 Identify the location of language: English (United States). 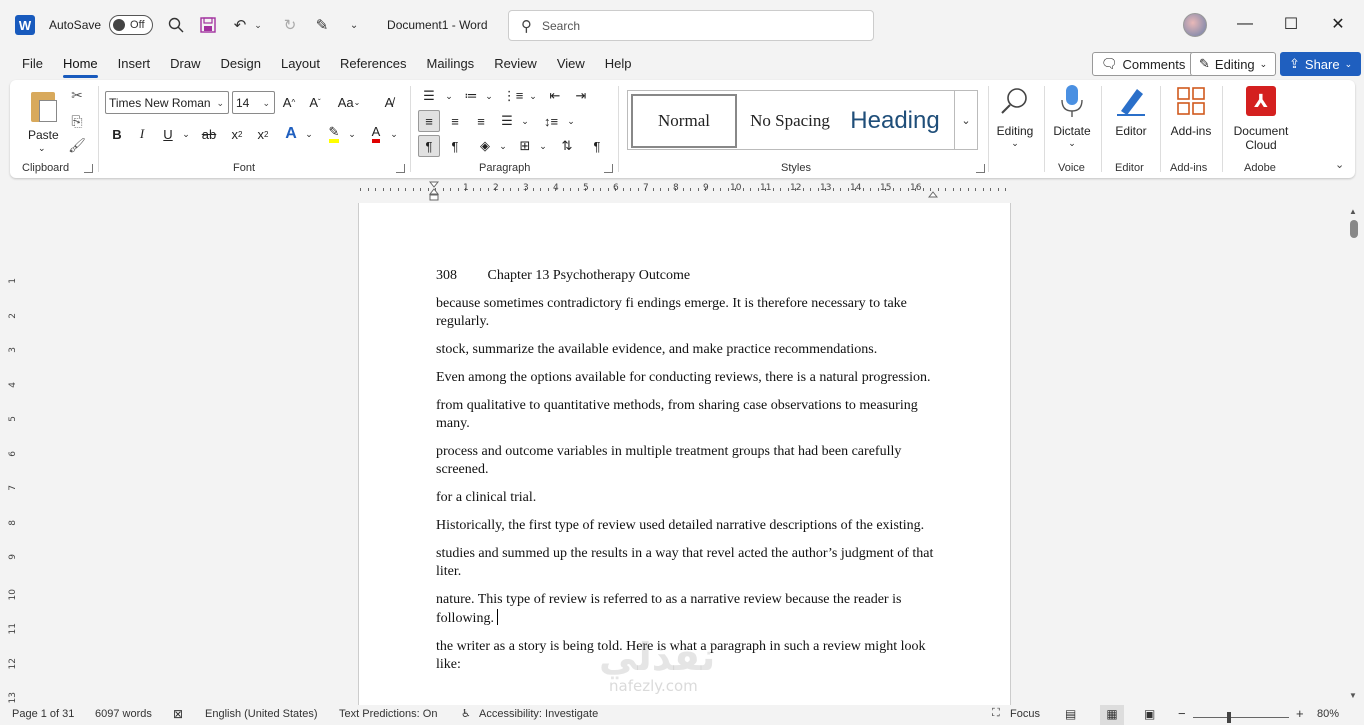
(261, 714).